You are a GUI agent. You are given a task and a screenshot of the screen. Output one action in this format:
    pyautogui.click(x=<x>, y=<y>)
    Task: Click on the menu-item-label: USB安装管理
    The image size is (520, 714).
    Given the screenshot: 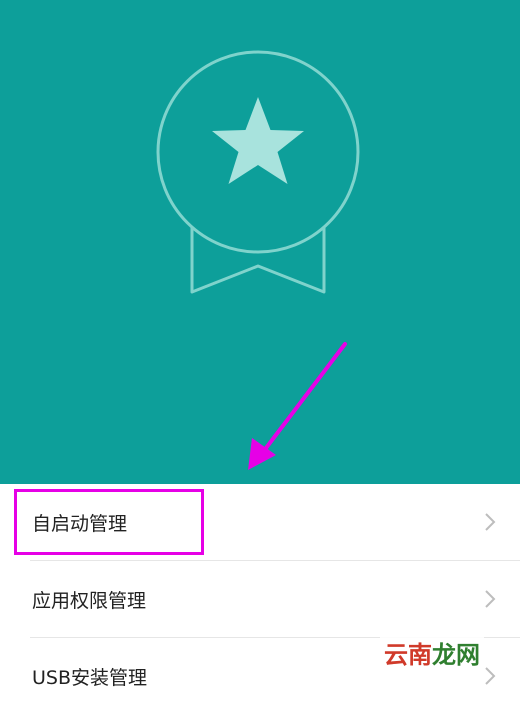 What is the action you would take?
    pyautogui.click(x=90, y=677)
    